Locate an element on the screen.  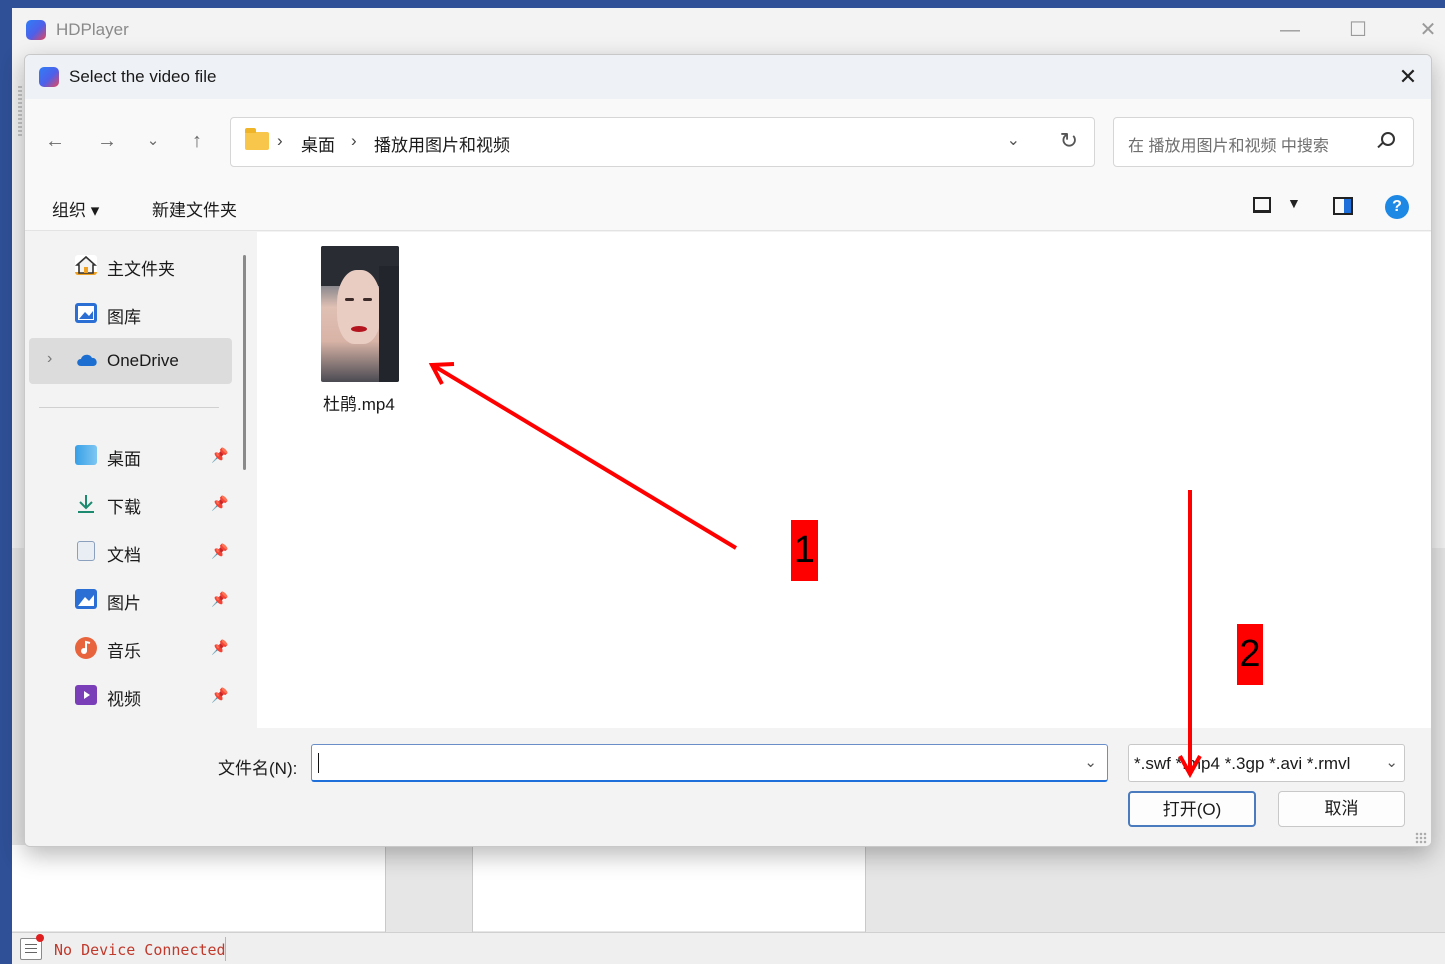
up-arrow-icon: ↑ is located at coordinates (197, 141).